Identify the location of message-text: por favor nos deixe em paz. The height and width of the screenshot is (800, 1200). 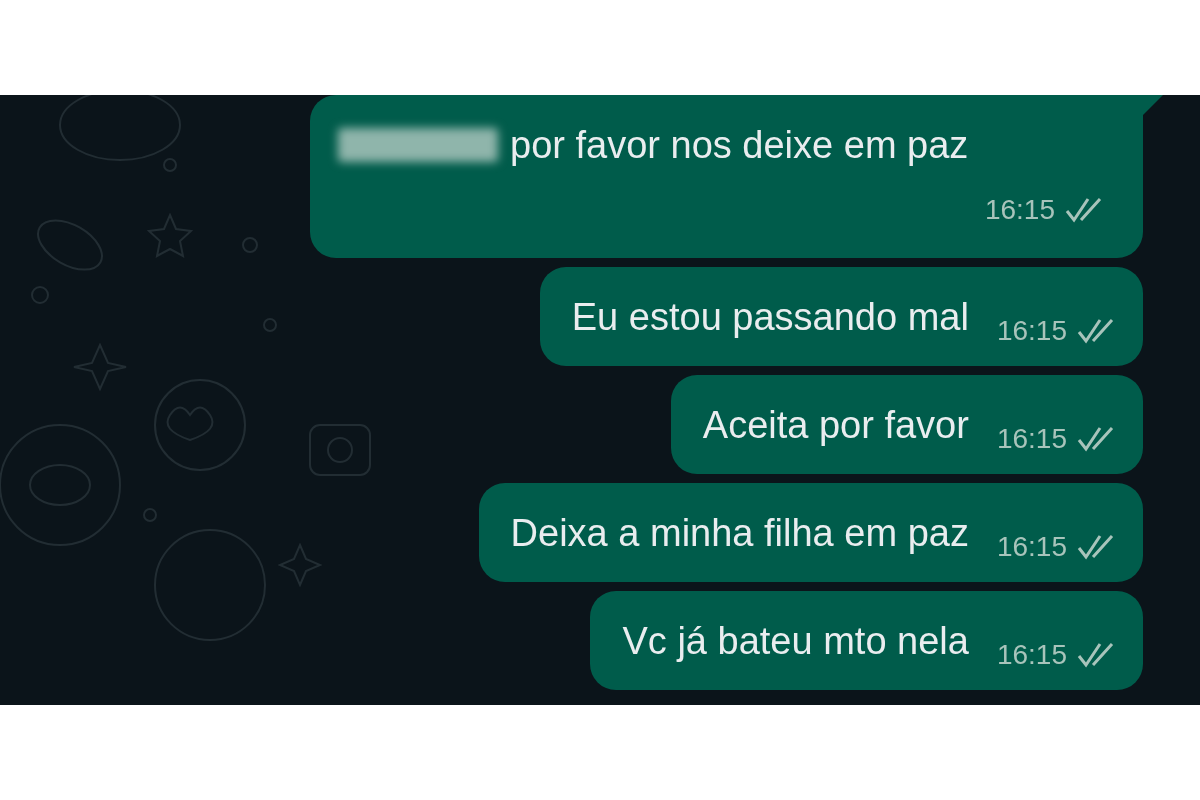
(739, 145).